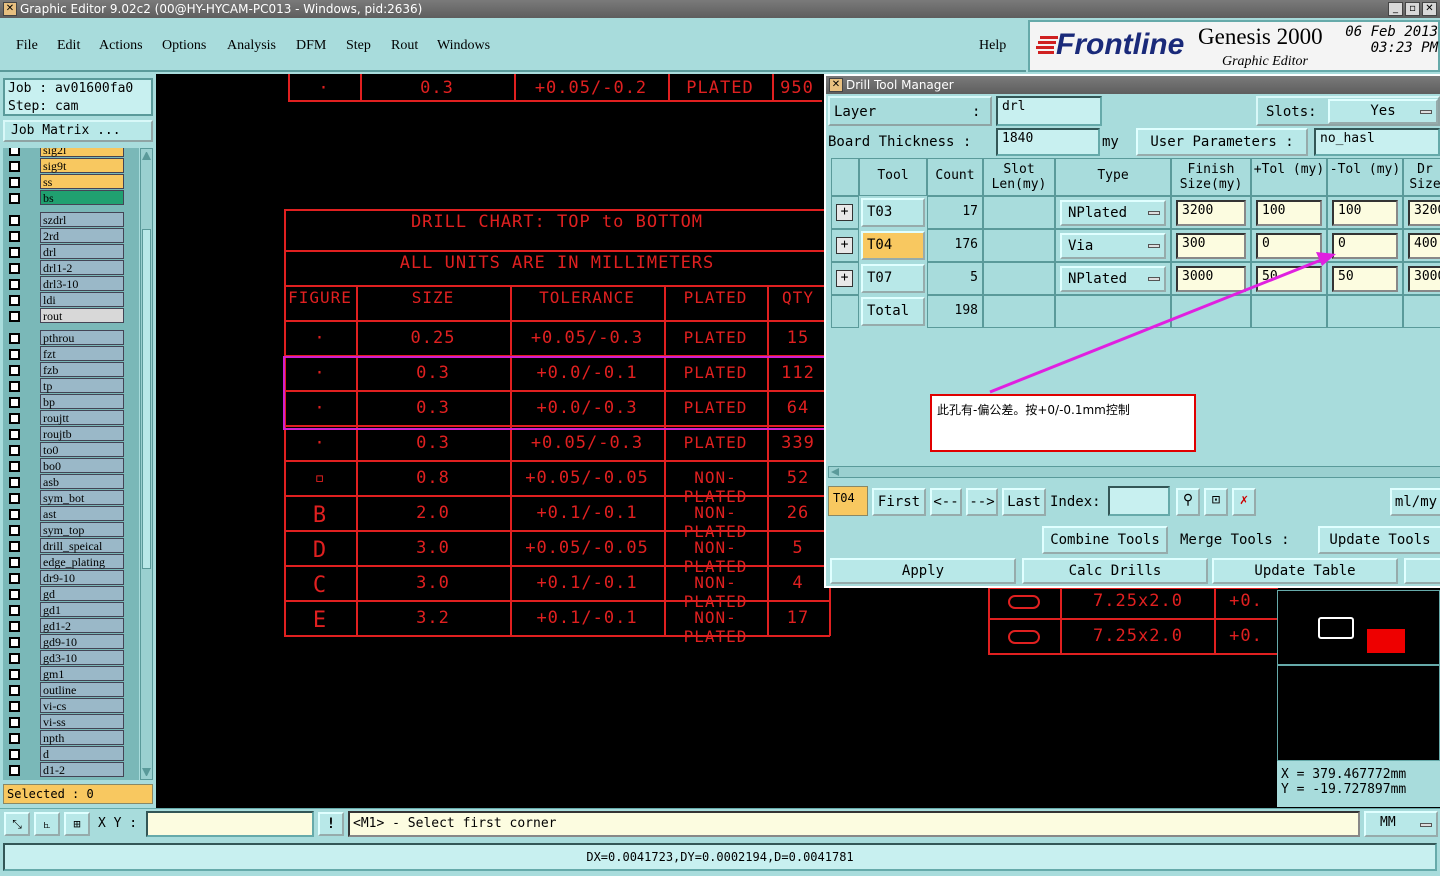 The width and height of the screenshot is (1440, 876). What do you see at coordinates (1429, 9) in the screenshot?
I see `close-button: ✕` at bounding box center [1429, 9].